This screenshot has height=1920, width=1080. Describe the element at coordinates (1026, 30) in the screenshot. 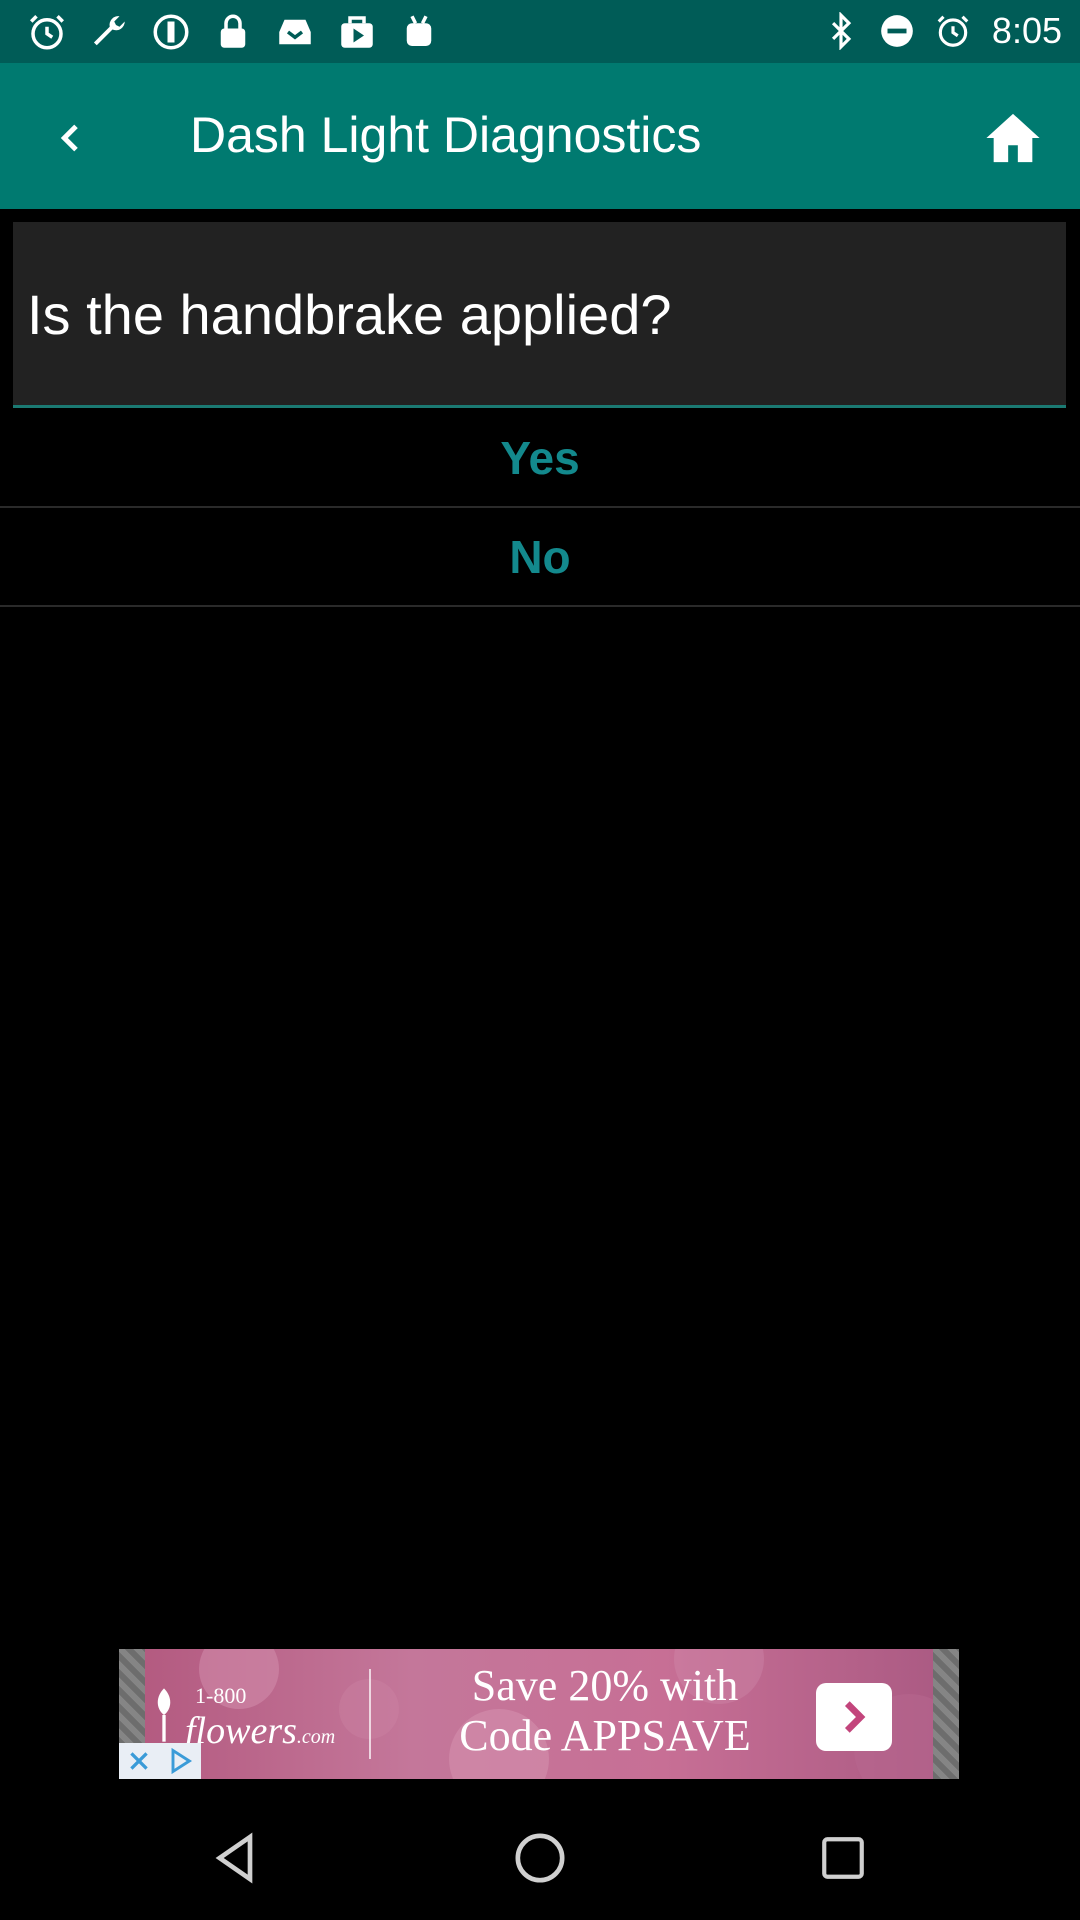

I see `status-time: 8:05` at that location.